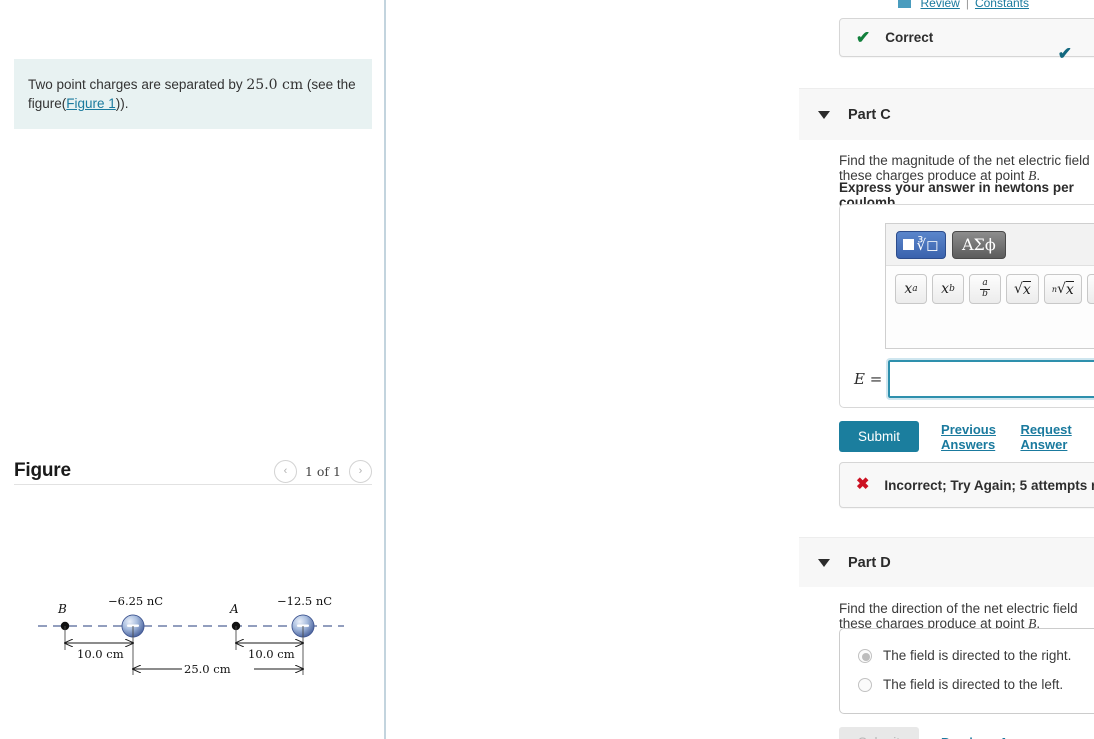  Describe the element at coordinates (1002, 5) in the screenshot. I see `constants-link: Constants` at that location.